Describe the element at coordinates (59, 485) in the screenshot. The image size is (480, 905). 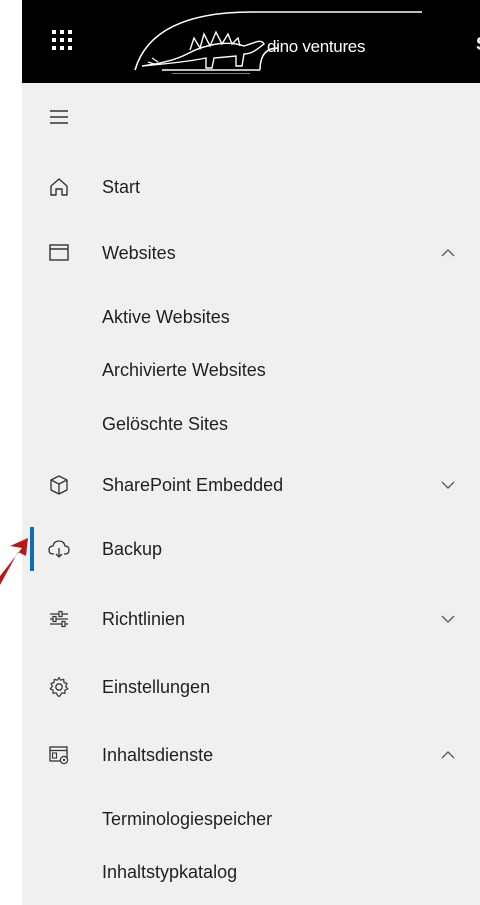
I see `cube-icon` at that location.